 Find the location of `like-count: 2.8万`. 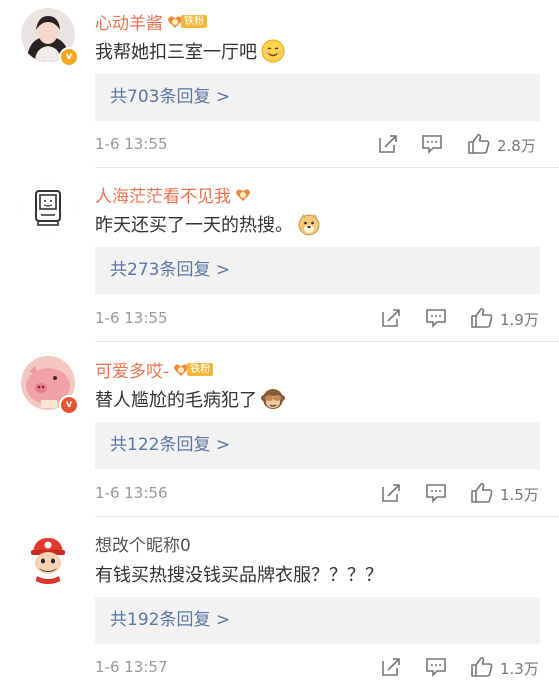

like-count: 2.8万 is located at coordinates (516, 146).